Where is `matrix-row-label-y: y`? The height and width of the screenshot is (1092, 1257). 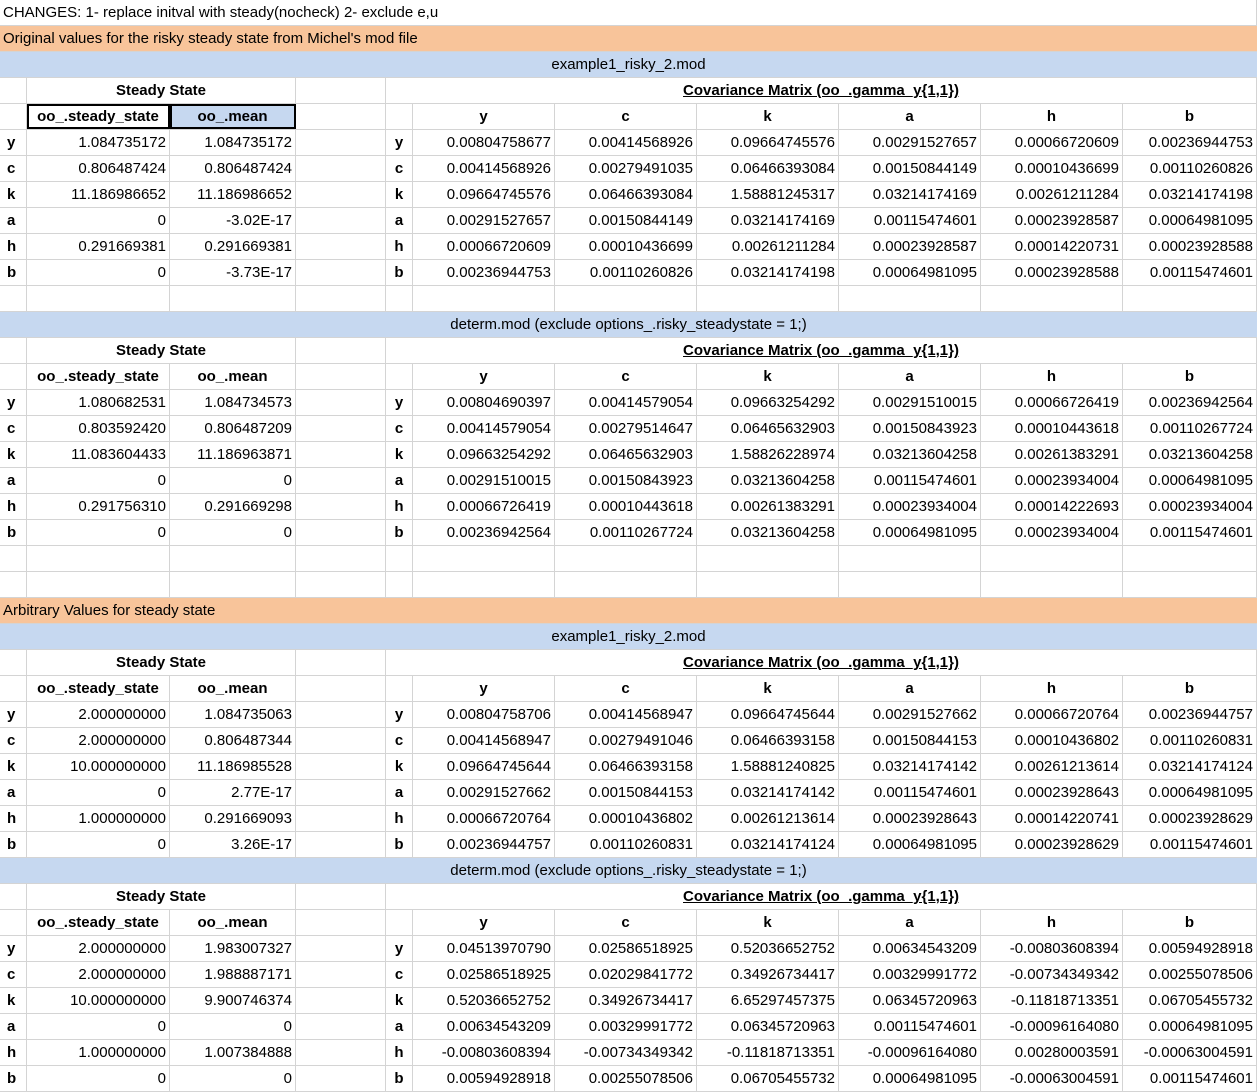 matrix-row-label-y: y is located at coordinates (399, 402).